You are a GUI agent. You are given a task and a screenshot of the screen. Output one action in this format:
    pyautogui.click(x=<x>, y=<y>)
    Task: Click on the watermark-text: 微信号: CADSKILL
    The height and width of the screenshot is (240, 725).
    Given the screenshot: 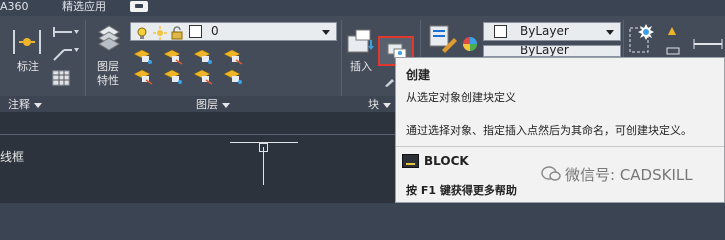 What is the action you would take?
    pyautogui.click(x=629, y=175)
    